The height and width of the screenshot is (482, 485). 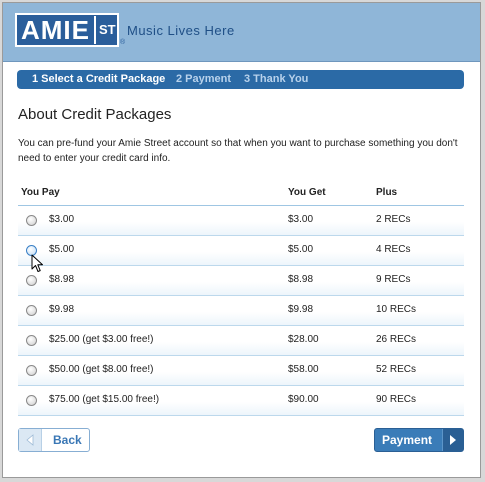 I want to click on payment-button: Payment, so click(x=419, y=440).